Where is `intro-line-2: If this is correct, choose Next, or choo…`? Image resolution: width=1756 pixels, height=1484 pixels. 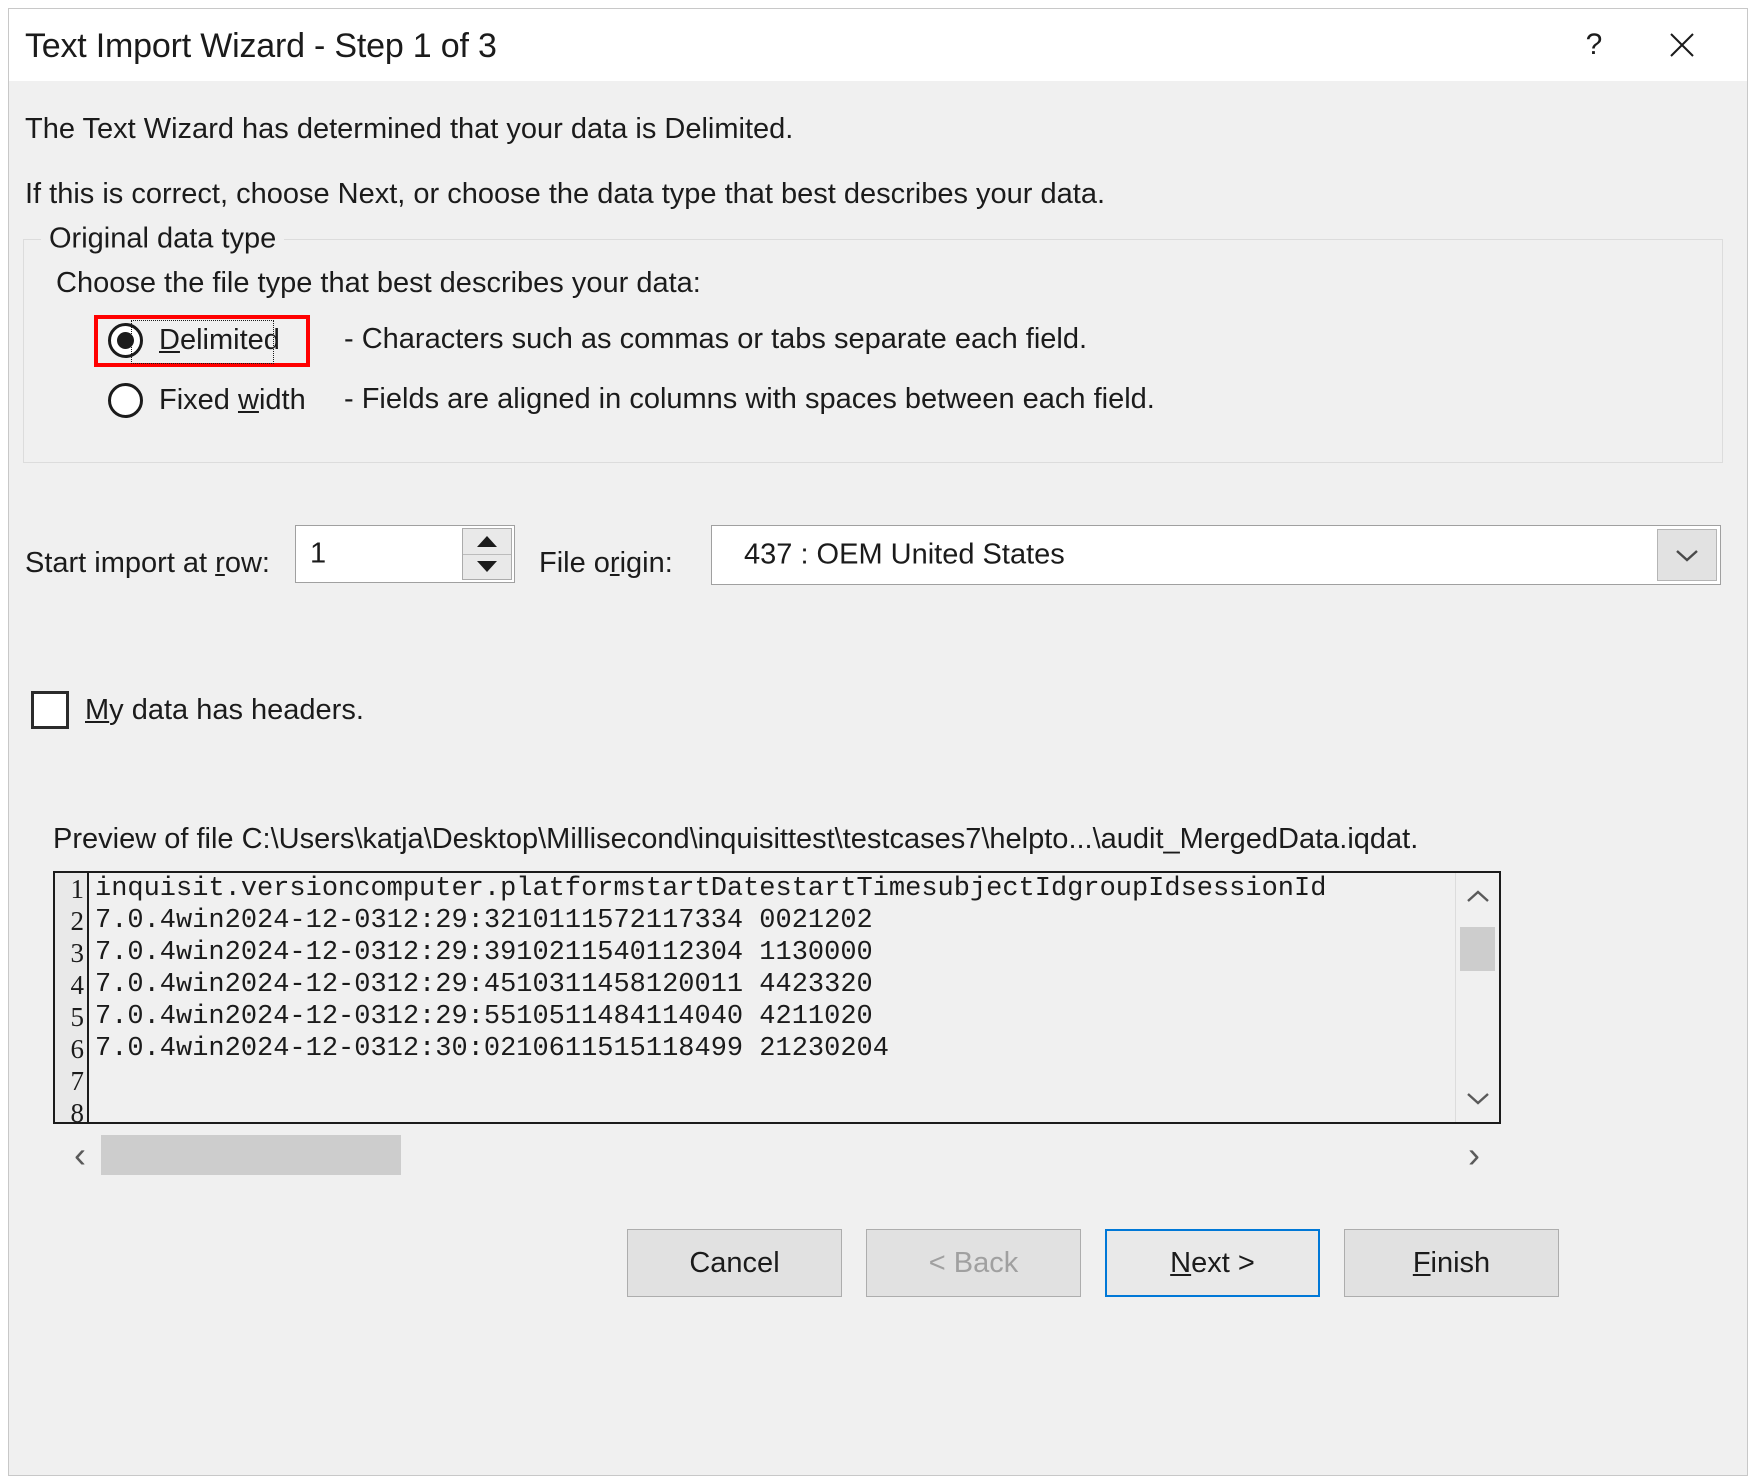
intro-line-2: If this is correct, choose Next, or choo… is located at coordinates (565, 194).